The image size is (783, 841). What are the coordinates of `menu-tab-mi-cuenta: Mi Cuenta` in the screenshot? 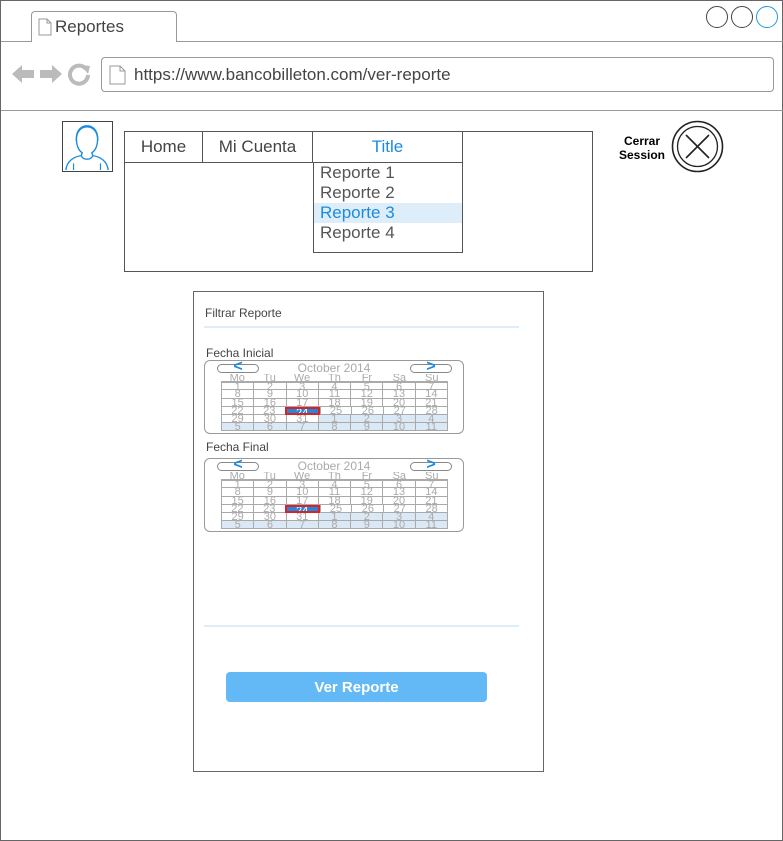 It's located at (258, 147).